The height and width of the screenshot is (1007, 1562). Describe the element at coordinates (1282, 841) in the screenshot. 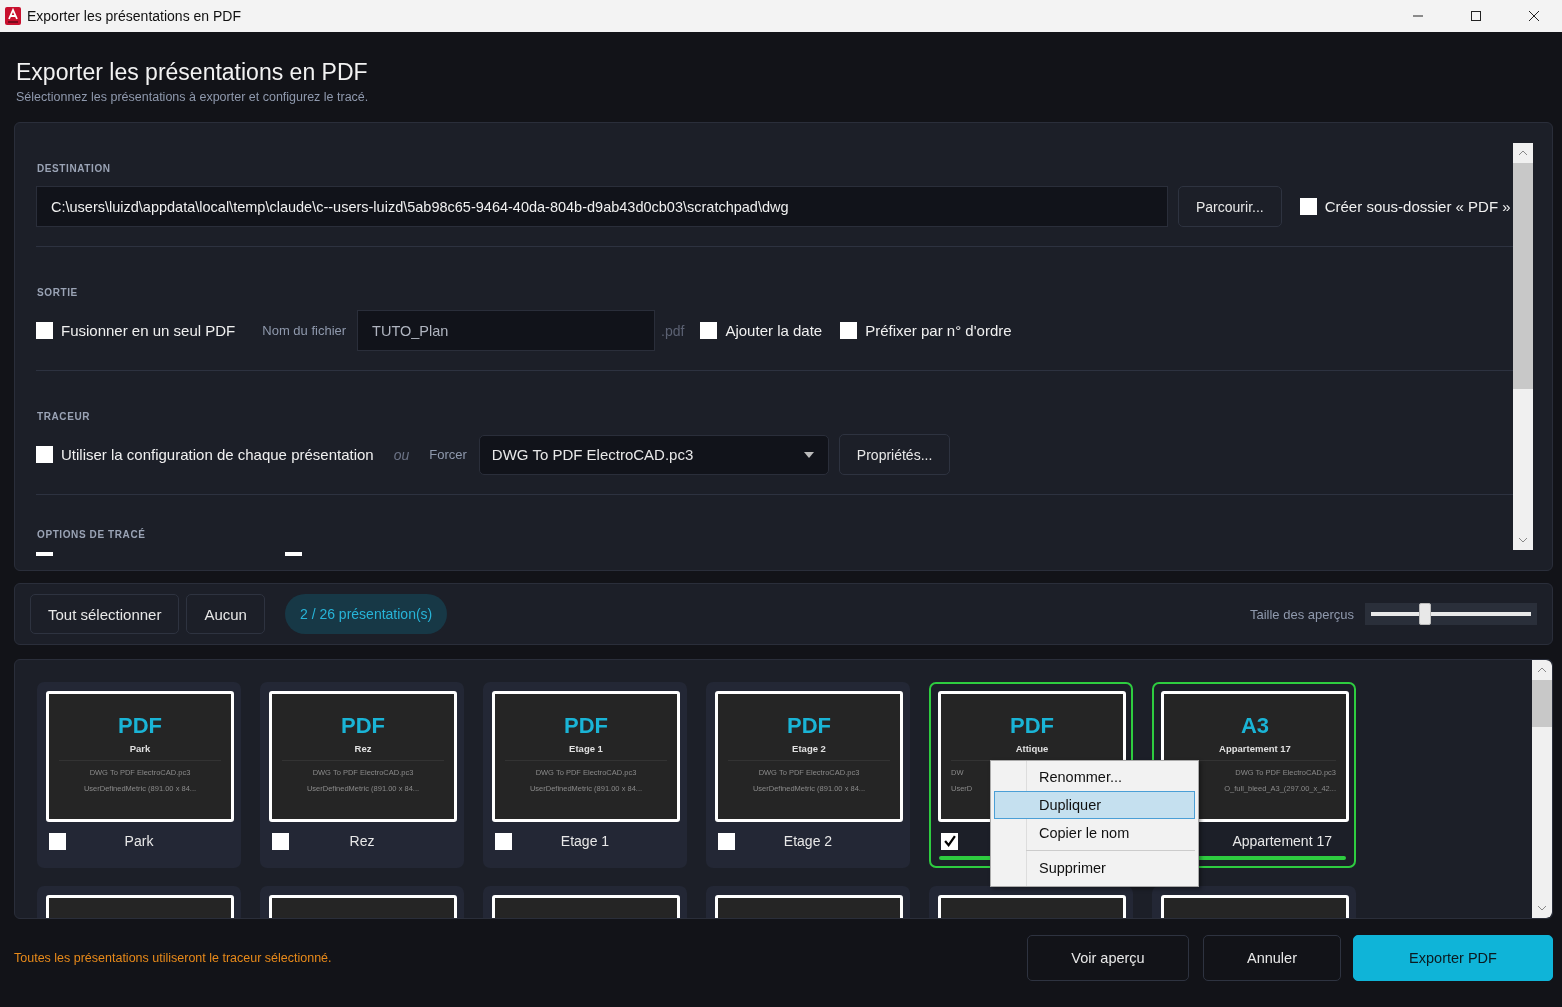

I see `layout-name: Appartement 17` at that location.